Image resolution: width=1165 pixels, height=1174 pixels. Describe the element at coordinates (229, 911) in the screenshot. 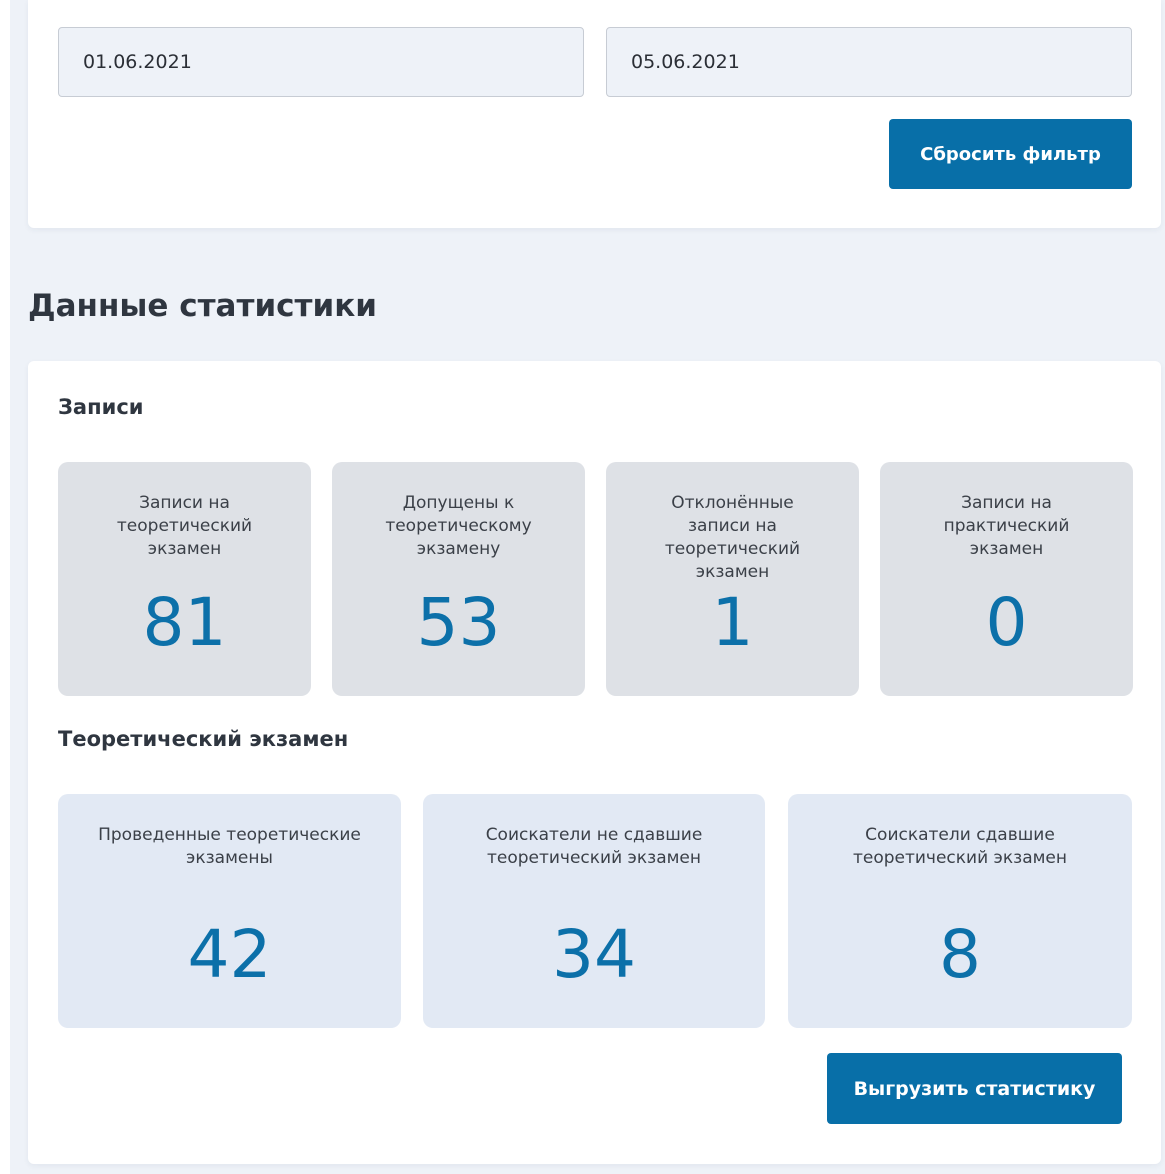

I see `stat-card-conducted: Проведенные теоретические экзамены 42` at that location.